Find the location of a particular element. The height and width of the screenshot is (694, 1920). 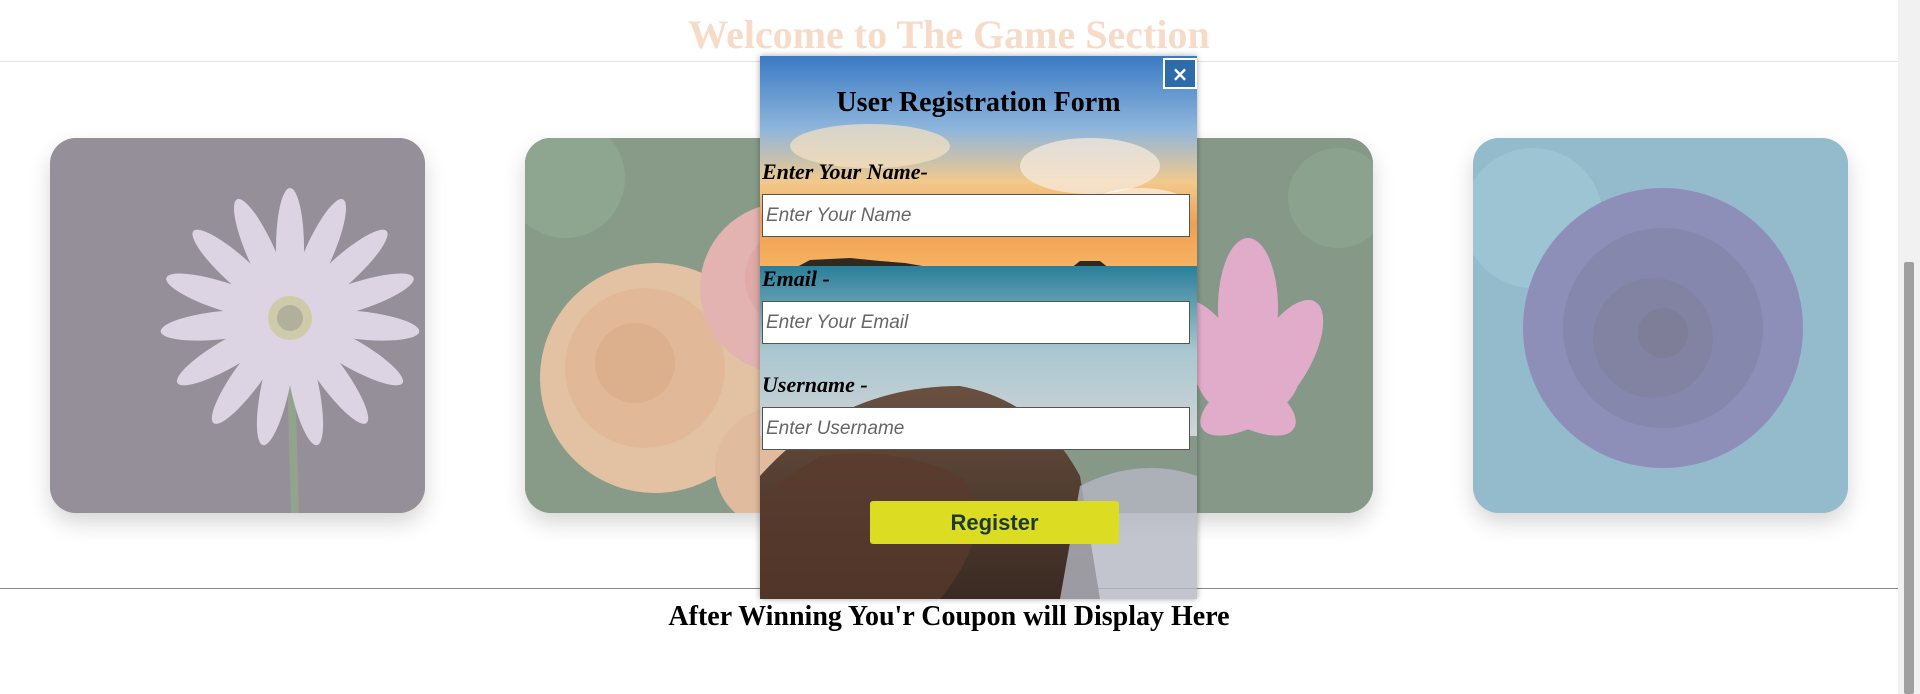

email-label: Email - is located at coordinates (796, 278).